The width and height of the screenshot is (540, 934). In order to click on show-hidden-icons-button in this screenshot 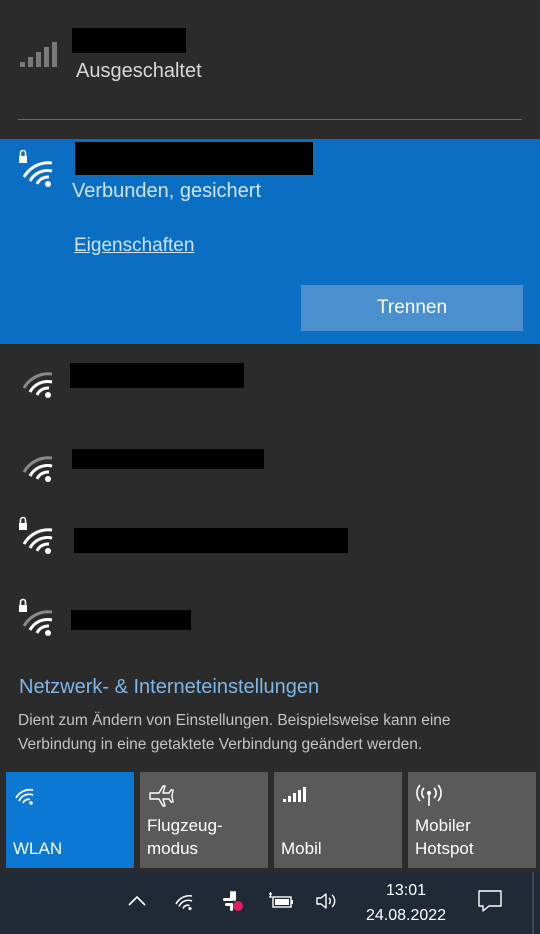, I will do `click(137, 903)`.